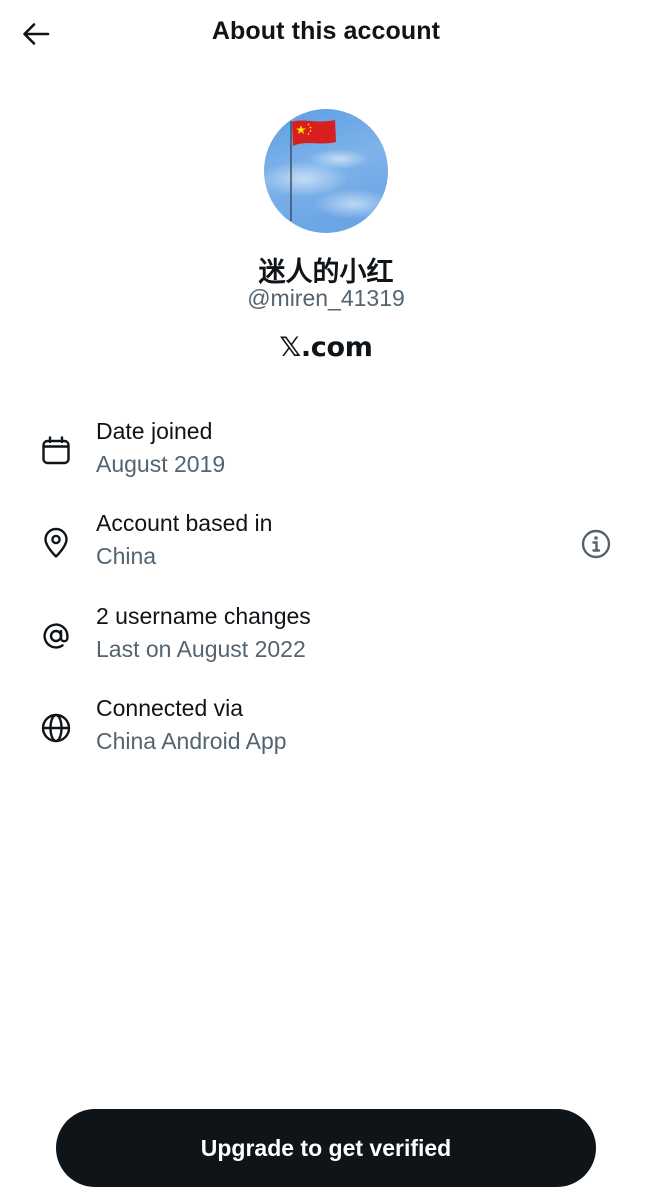  I want to click on header: About this account, so click(326, 35).